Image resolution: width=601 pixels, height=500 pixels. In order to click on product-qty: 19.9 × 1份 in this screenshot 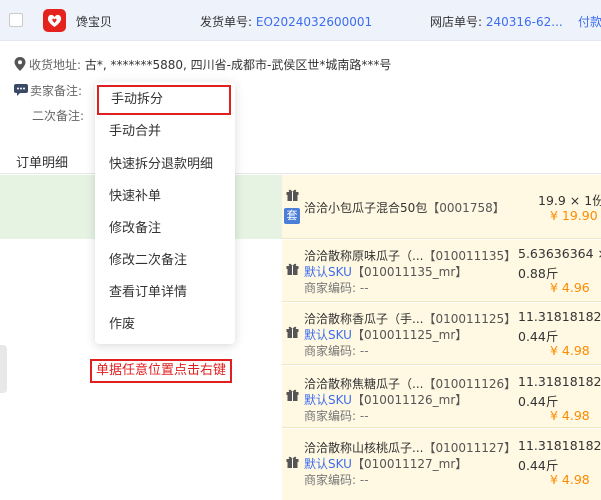, I will do `click(569, 200)`.